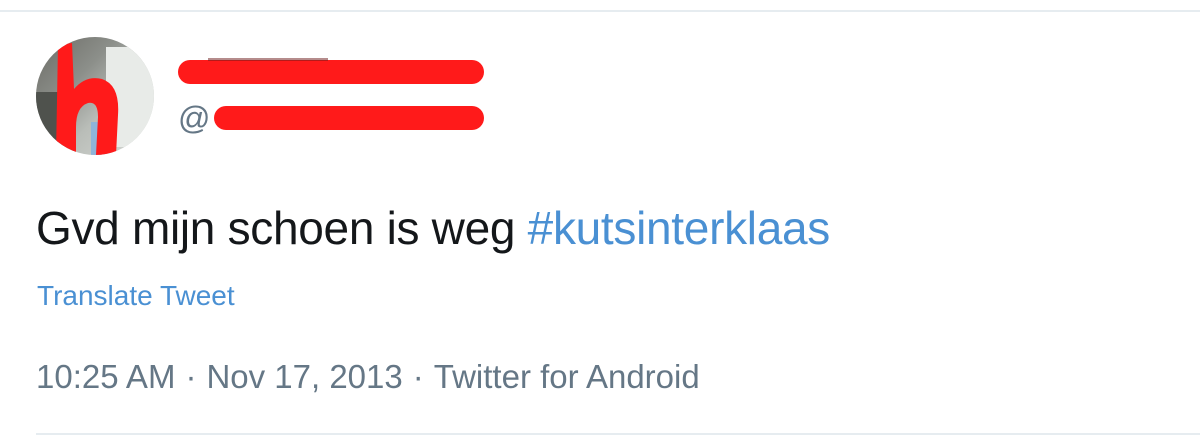  Describe the element at coordinates (136, 296) in the screenshot. I see `translate-tweet-link: Translate Tweet` at that location.